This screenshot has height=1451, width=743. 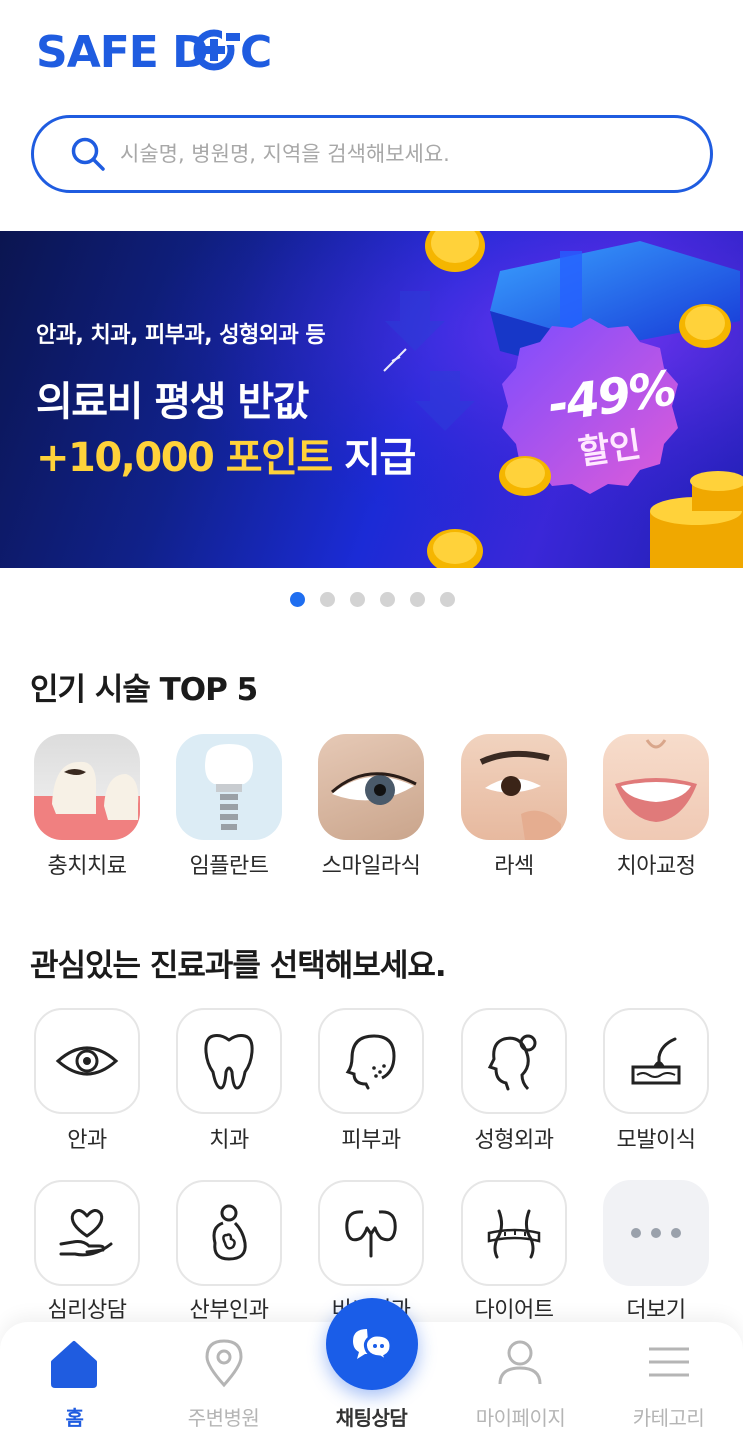 I want to click on svg-text: SAFE D, so click(x=122, y=50).